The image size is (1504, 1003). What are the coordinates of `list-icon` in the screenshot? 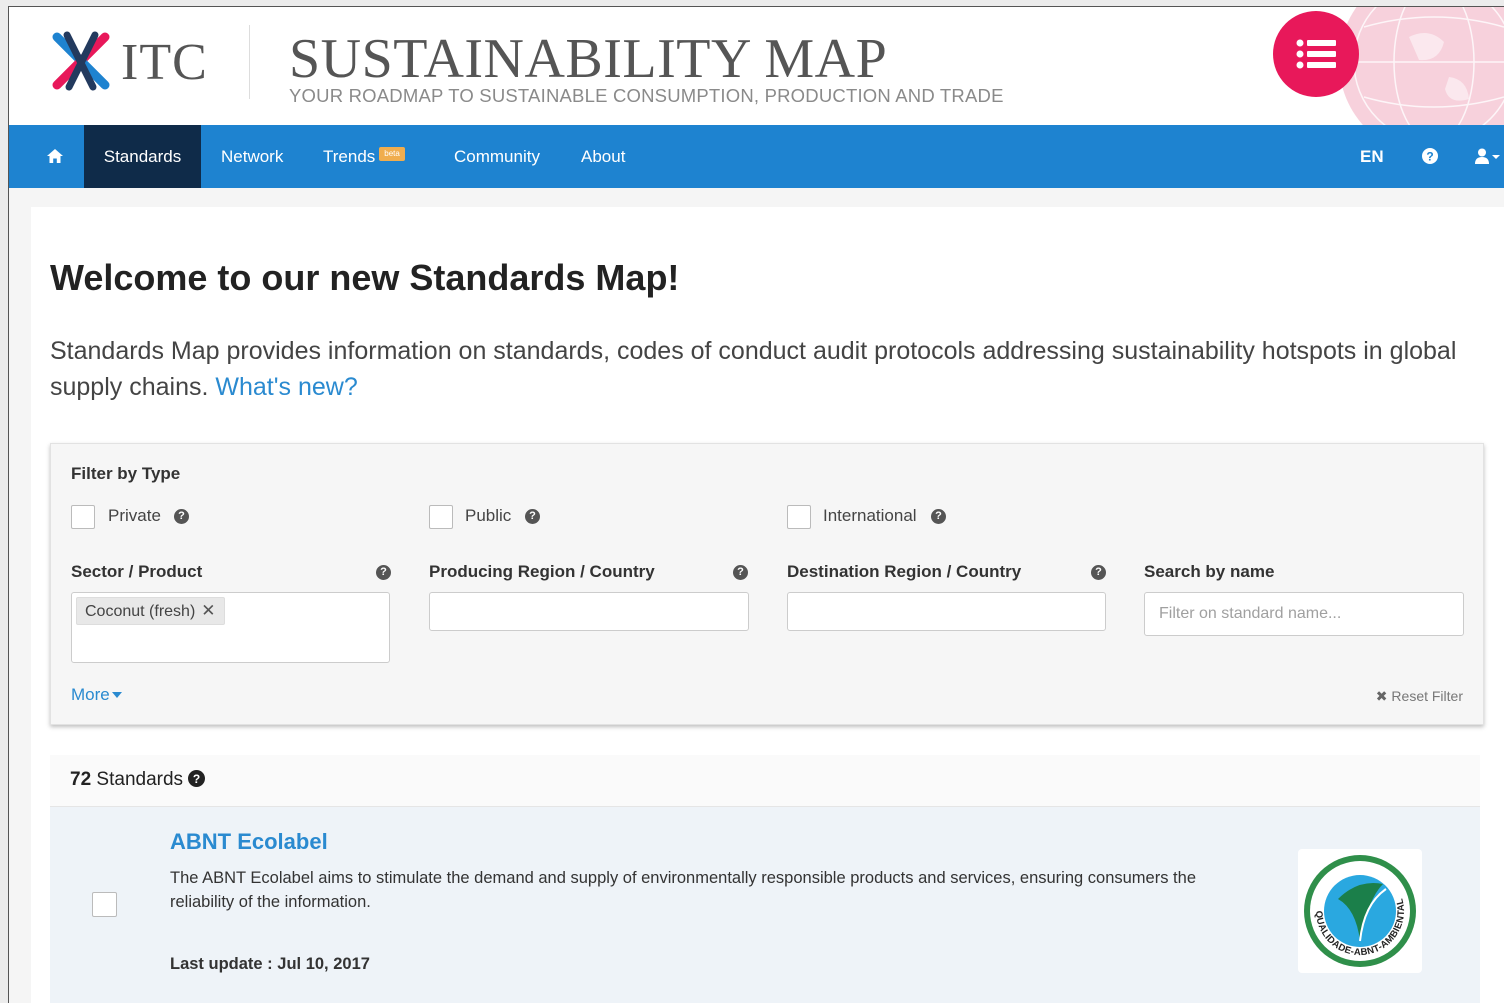 It's located at (1316, 54).